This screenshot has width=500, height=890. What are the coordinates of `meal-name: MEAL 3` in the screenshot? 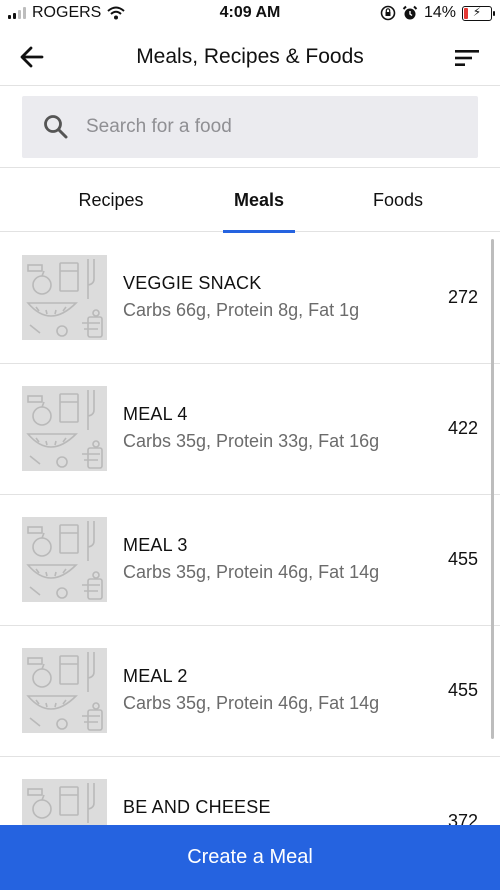 It's located at (155, 545).